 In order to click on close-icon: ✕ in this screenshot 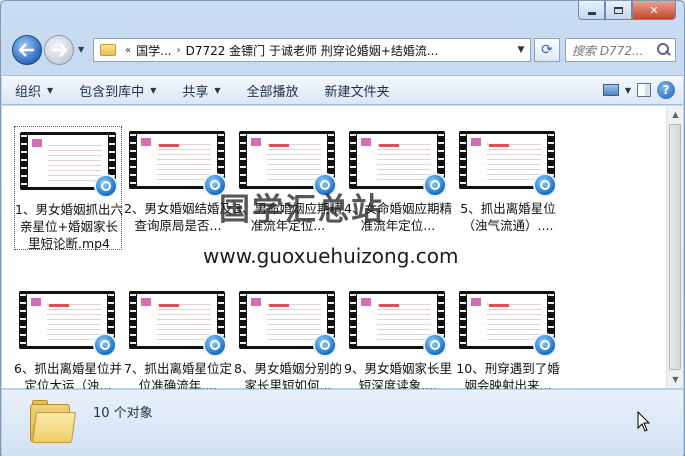, I will do `click(654, 10)`.